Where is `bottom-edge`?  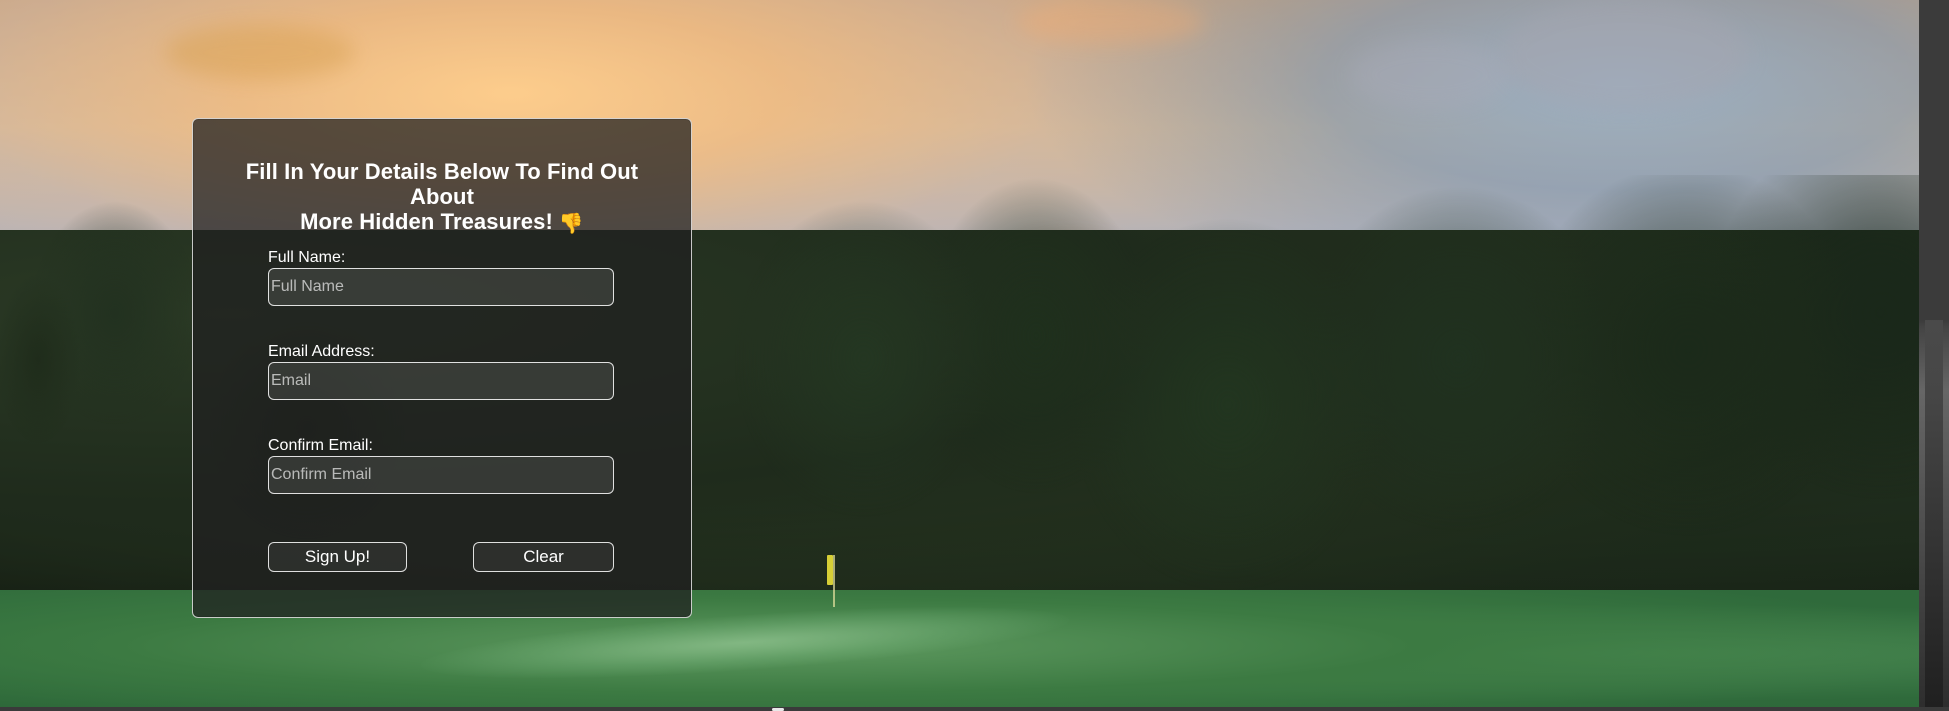 bottom-edge is located at coordinates (974, 709).